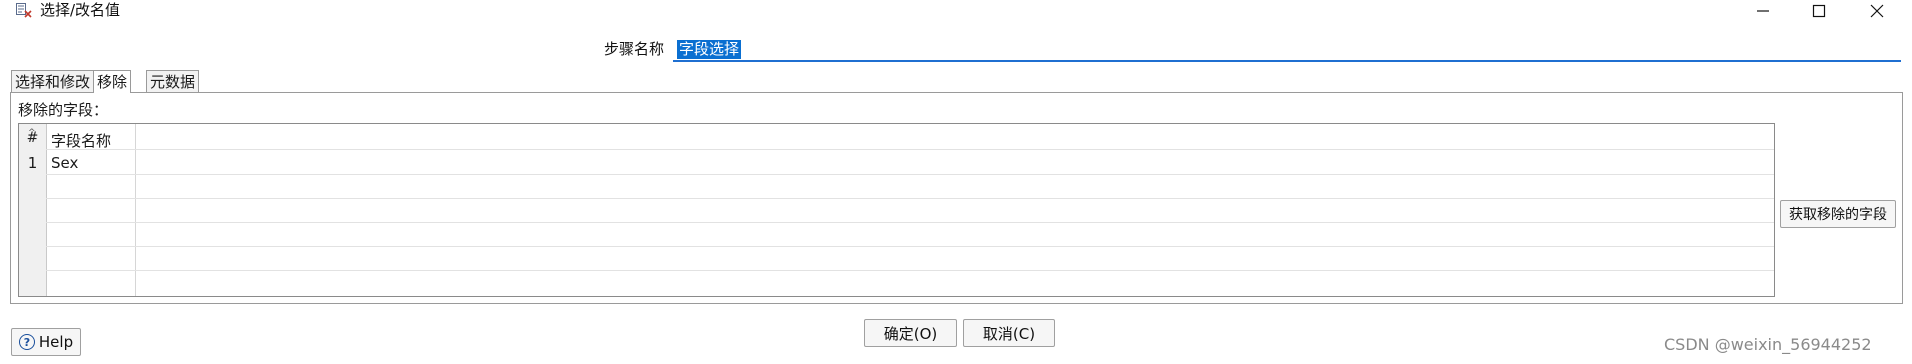 This screenshot has height=364, width=1912. Describe the element at coordinates (33, 210) in the screenshot. I see `row-number-column` at that location.